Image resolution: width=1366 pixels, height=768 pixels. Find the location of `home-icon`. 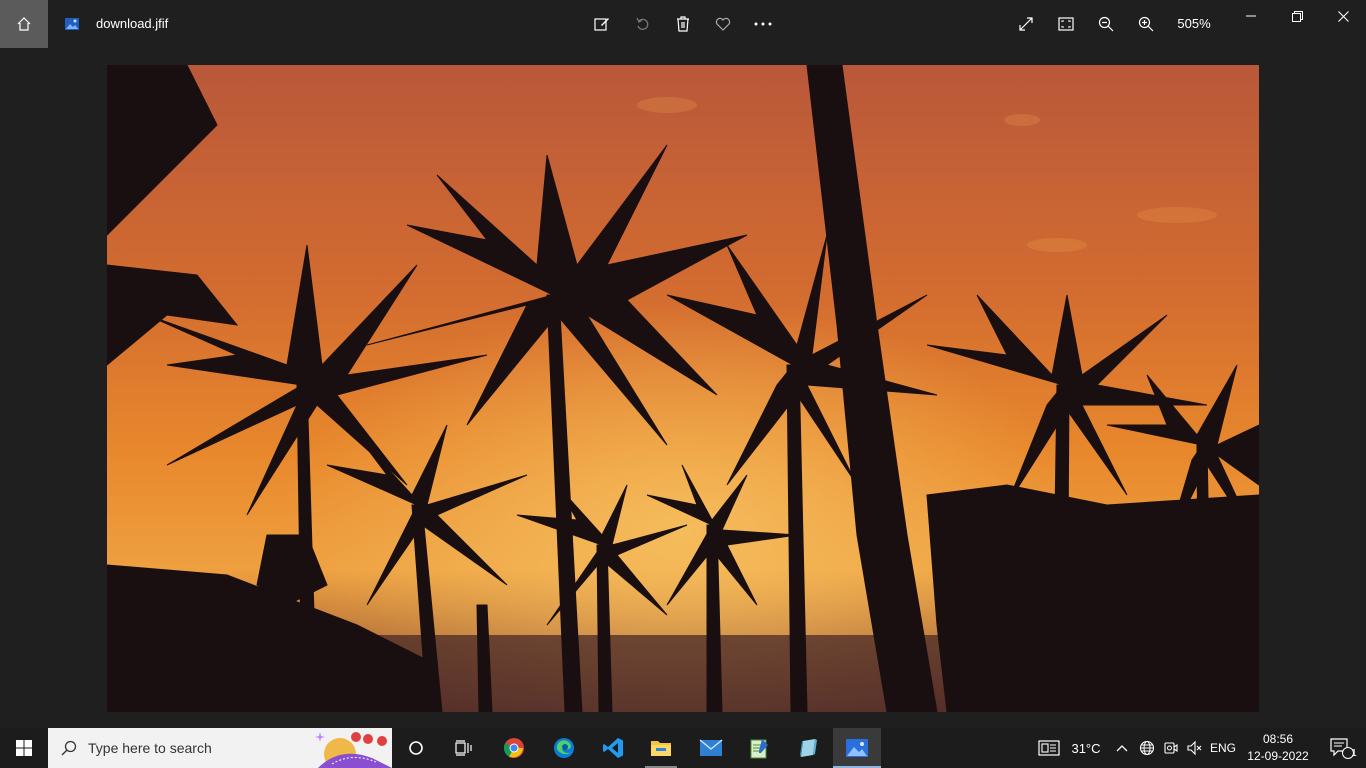

home-icon is located at coordinates (24, 24).